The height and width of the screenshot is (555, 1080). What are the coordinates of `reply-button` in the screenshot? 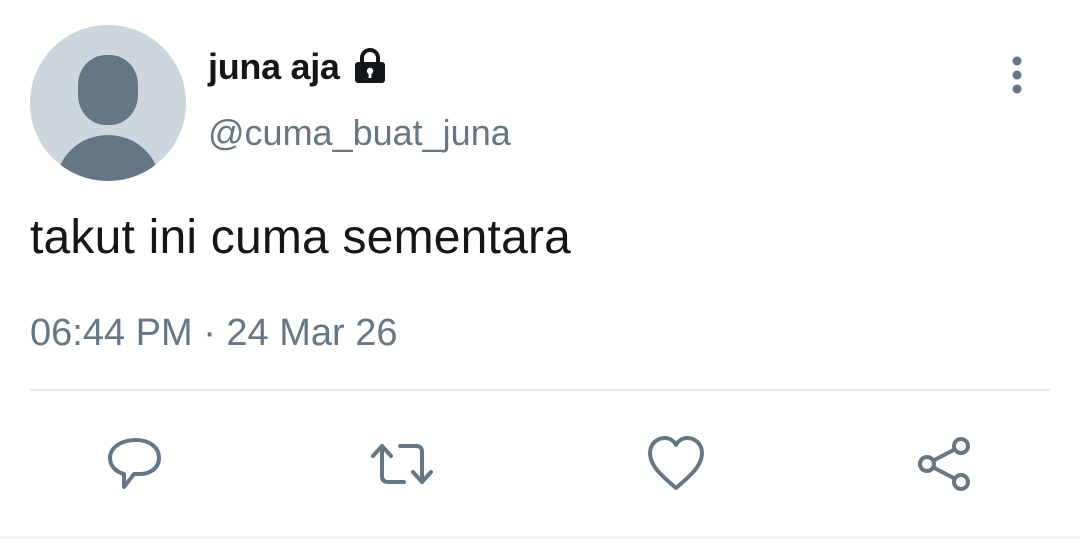 It's located at (136, 464).